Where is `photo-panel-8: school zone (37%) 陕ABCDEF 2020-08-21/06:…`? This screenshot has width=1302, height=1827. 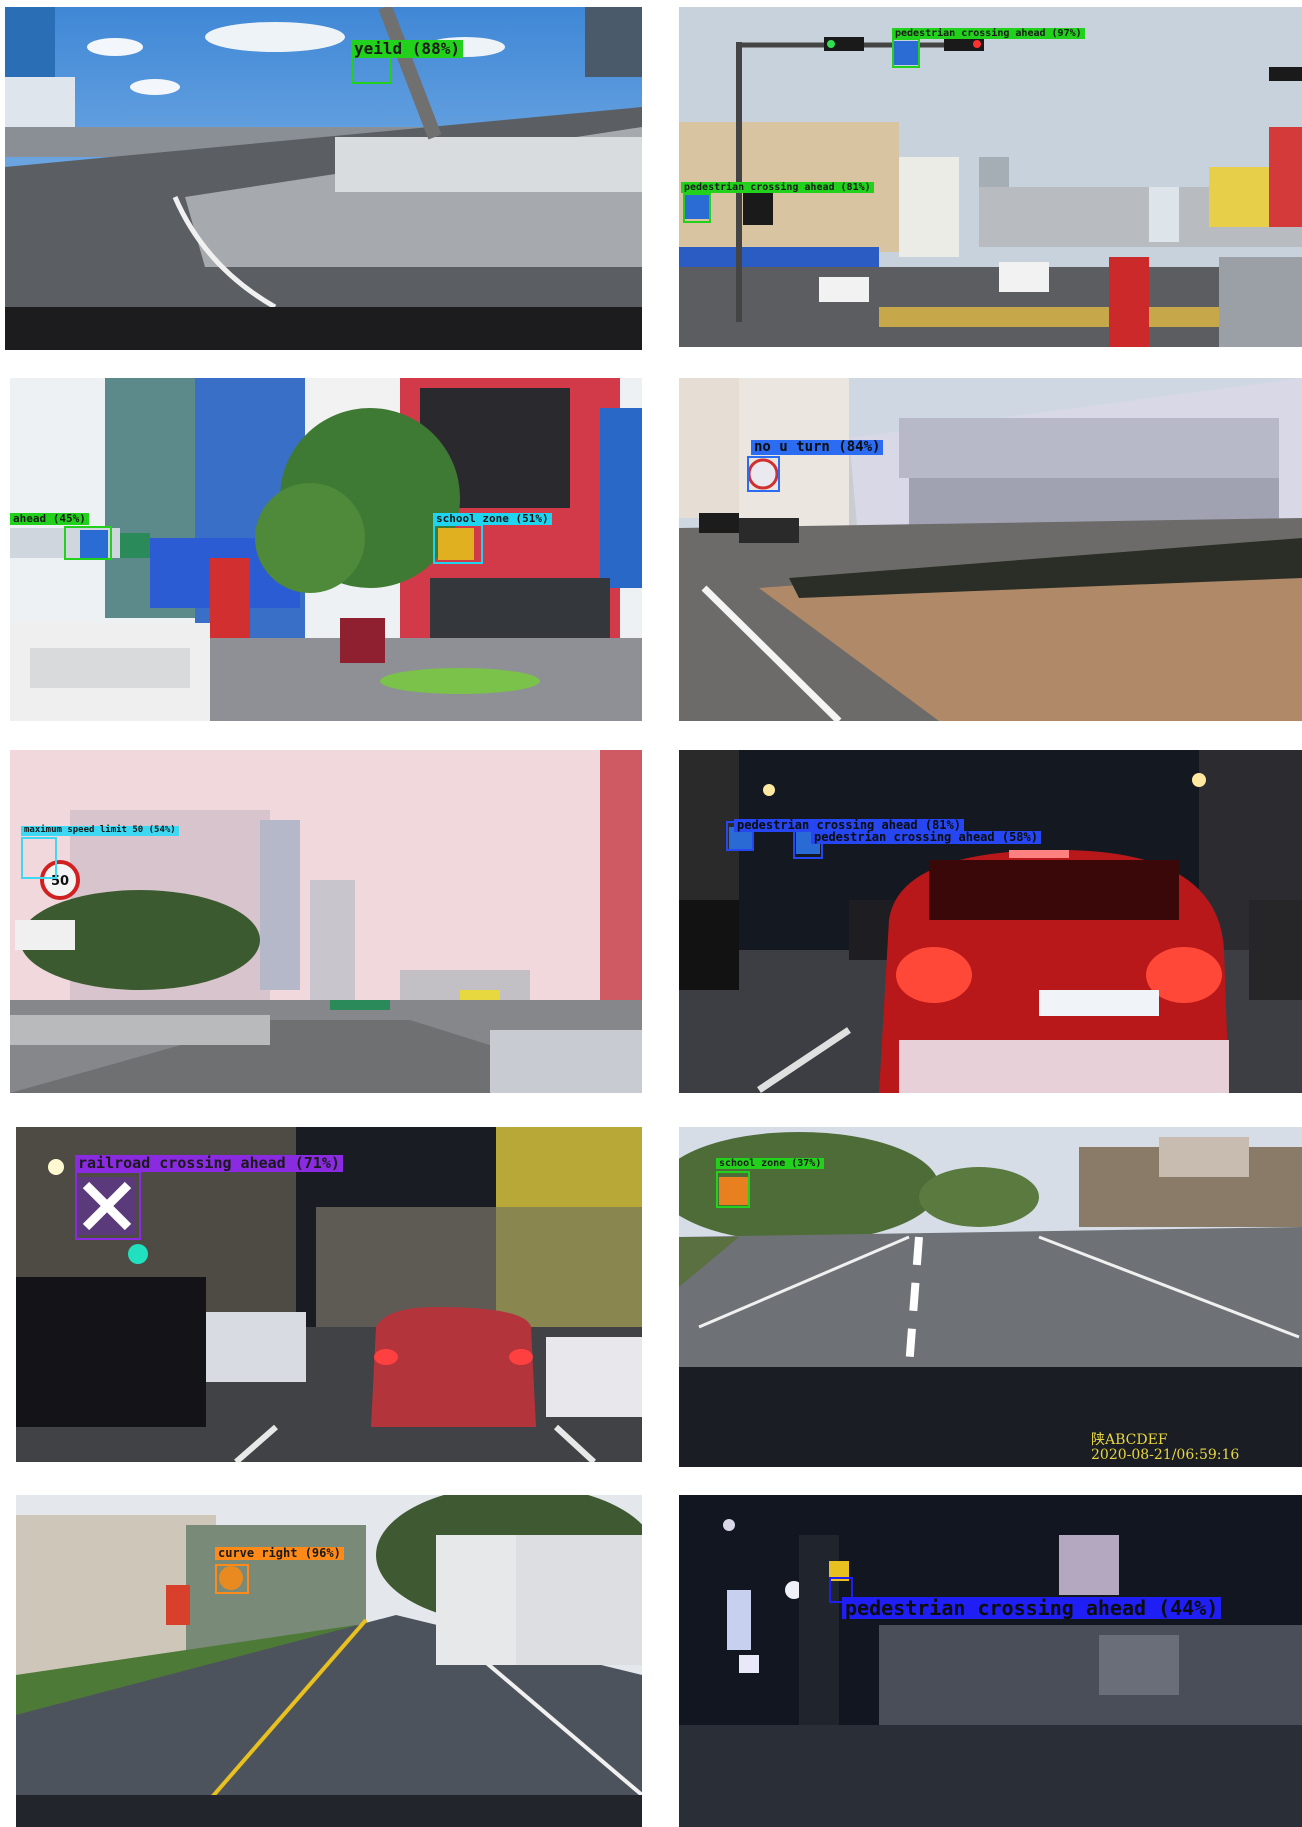 photo-panel-8: school zone (37%) 陕ABCDEF 2020-08-21/06:… is located at coordinates (990, 1297).